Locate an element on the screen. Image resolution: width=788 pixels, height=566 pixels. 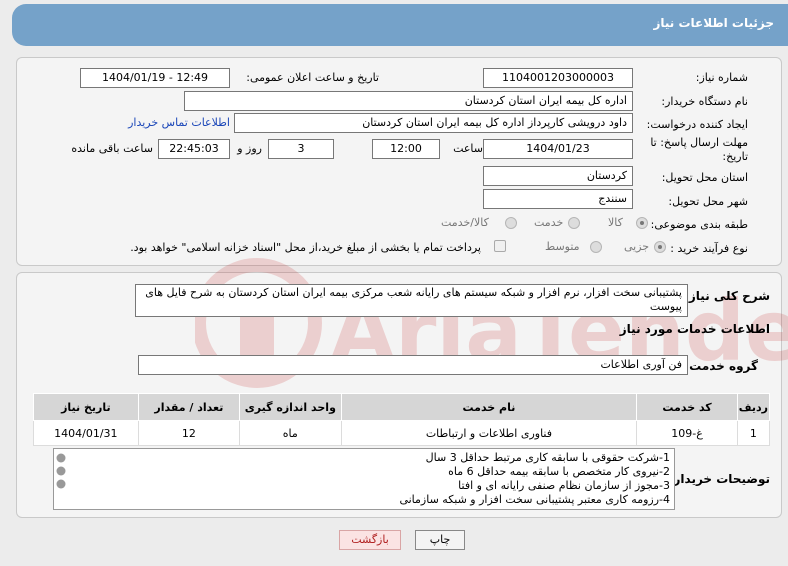
cell-date: 1404/01/31 is located at coordinates (86, 433).